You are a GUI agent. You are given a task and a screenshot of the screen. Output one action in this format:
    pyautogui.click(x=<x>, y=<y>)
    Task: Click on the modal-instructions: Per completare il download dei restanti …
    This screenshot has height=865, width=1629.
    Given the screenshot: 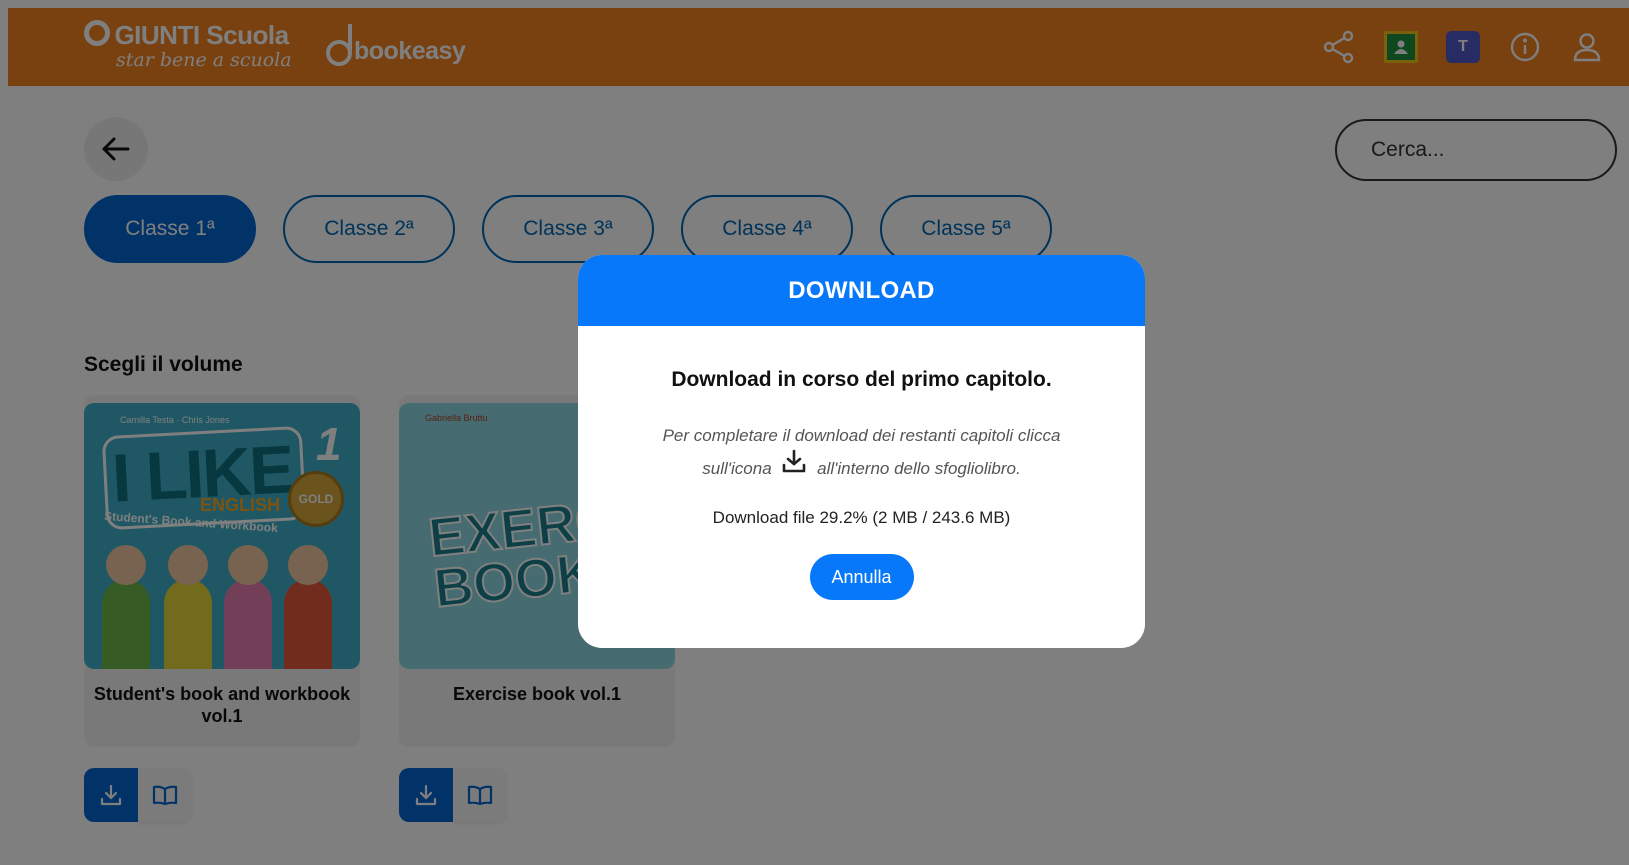 What is the action you would take?
    pyautogui.click(x=862, y=453)
    